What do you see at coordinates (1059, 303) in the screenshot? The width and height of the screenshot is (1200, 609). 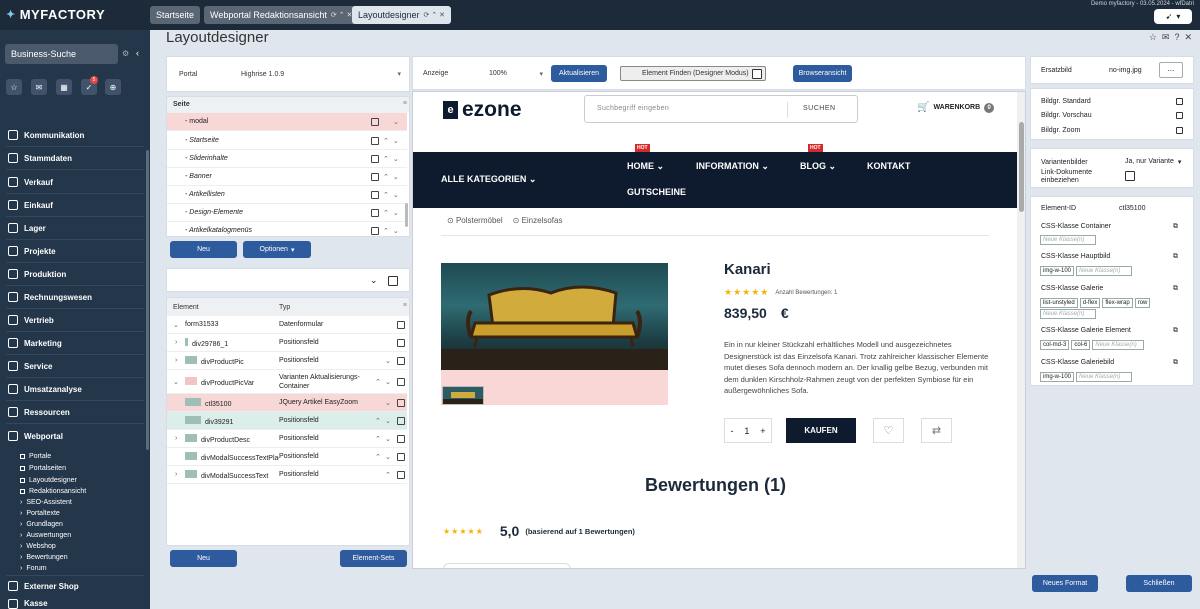 I see `class-chip: list-unstyled` at bounding box center [1059, 303].